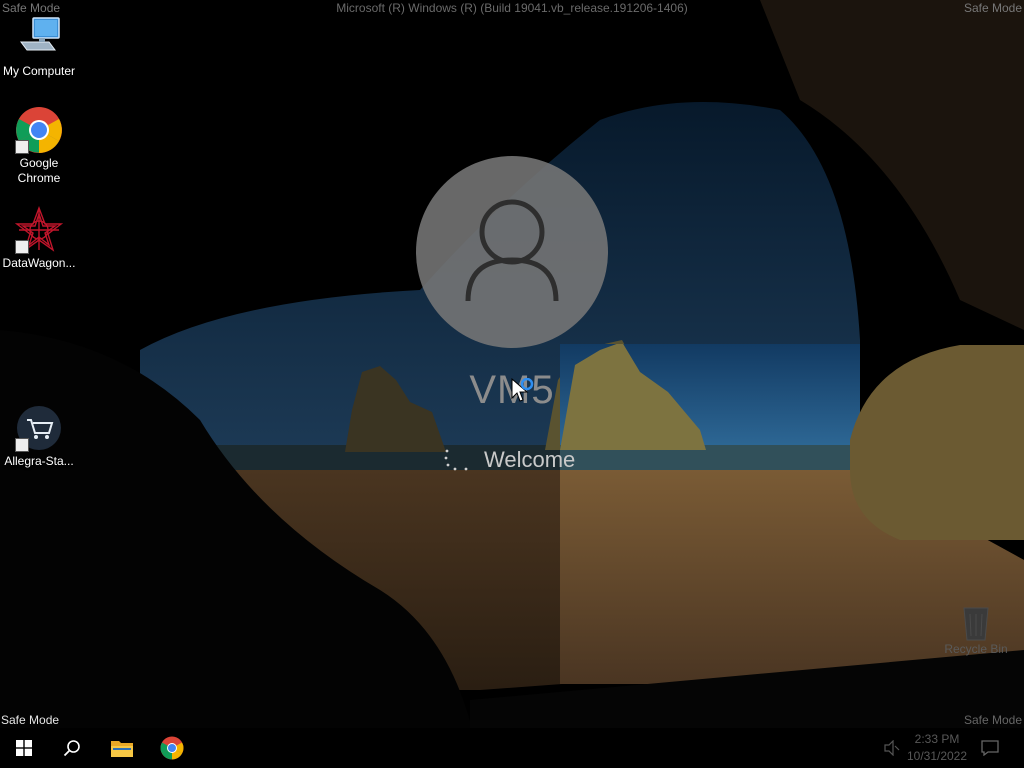 The image size is (1024, 768). I want to click on search-icon, so click(71, 748).